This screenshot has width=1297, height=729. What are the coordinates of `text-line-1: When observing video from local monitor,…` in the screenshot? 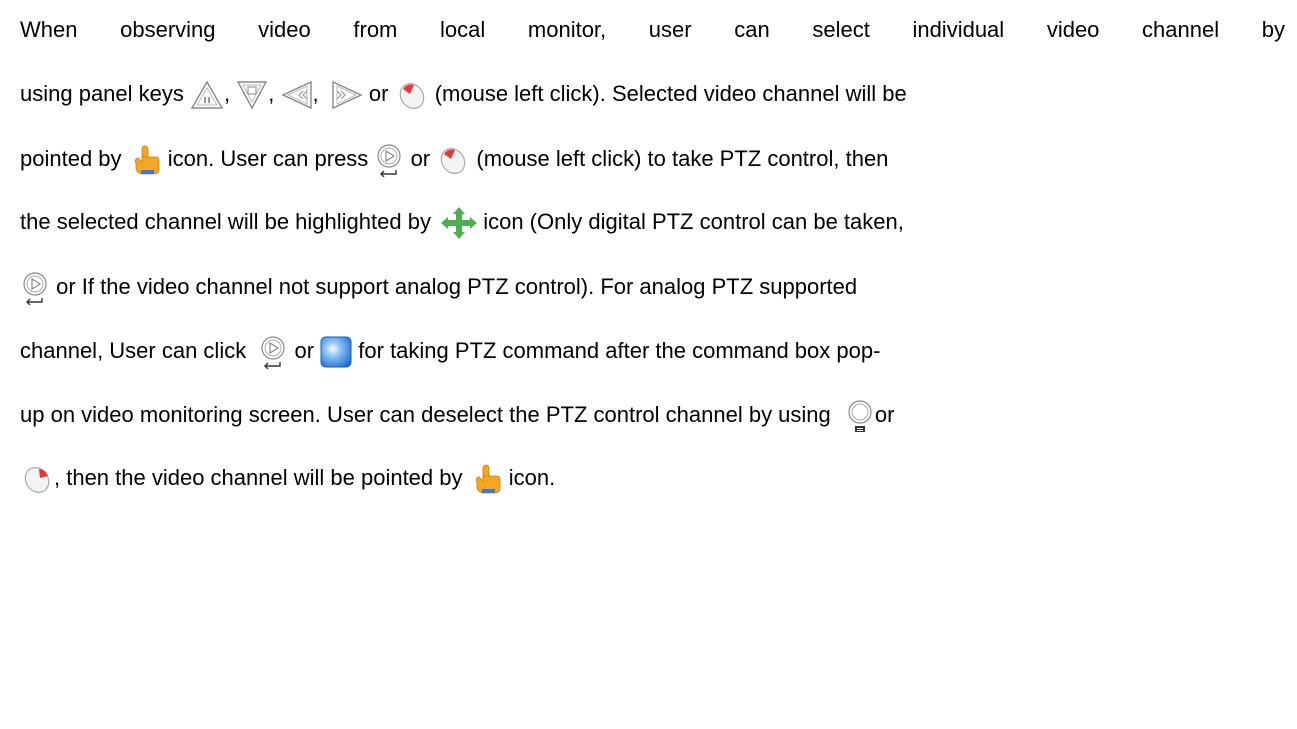 It's located at (652, 30).